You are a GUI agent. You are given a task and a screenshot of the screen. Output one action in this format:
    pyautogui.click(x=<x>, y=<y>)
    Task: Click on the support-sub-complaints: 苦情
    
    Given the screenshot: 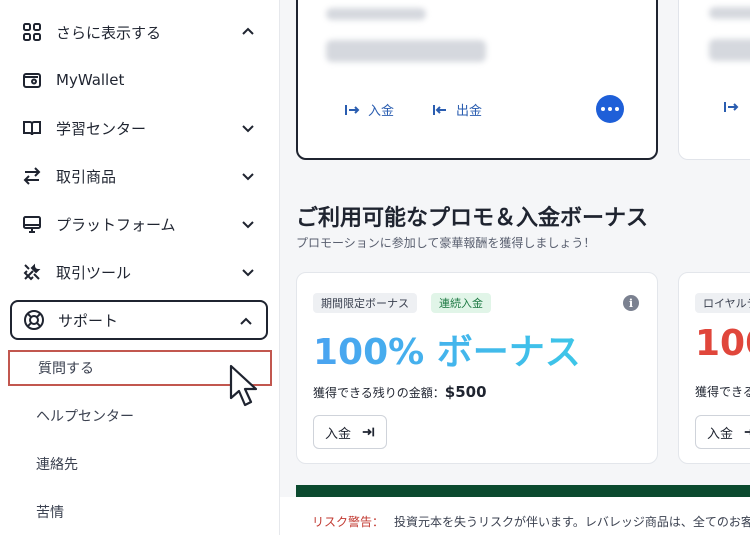 What is the action you would take?
    pyautogui.click(x=140, y=512)
    